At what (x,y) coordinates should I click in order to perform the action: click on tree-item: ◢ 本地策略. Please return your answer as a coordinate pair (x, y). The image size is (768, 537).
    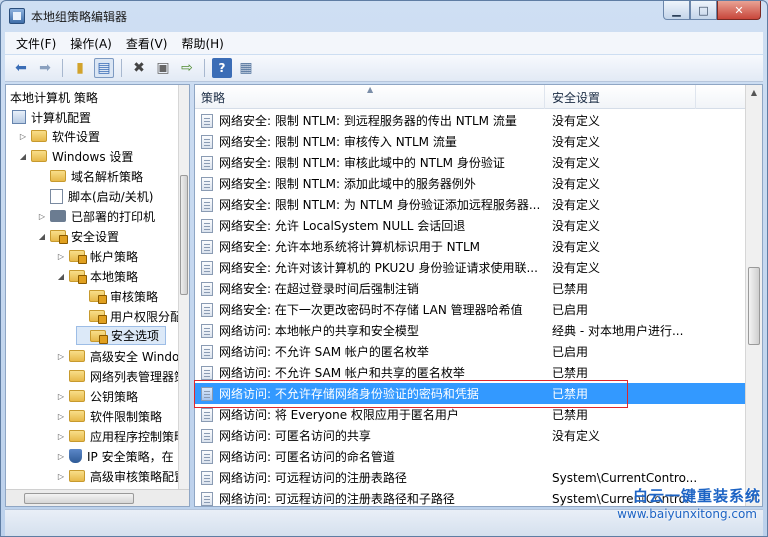
    Looking at the image, I should click on (97, 276).